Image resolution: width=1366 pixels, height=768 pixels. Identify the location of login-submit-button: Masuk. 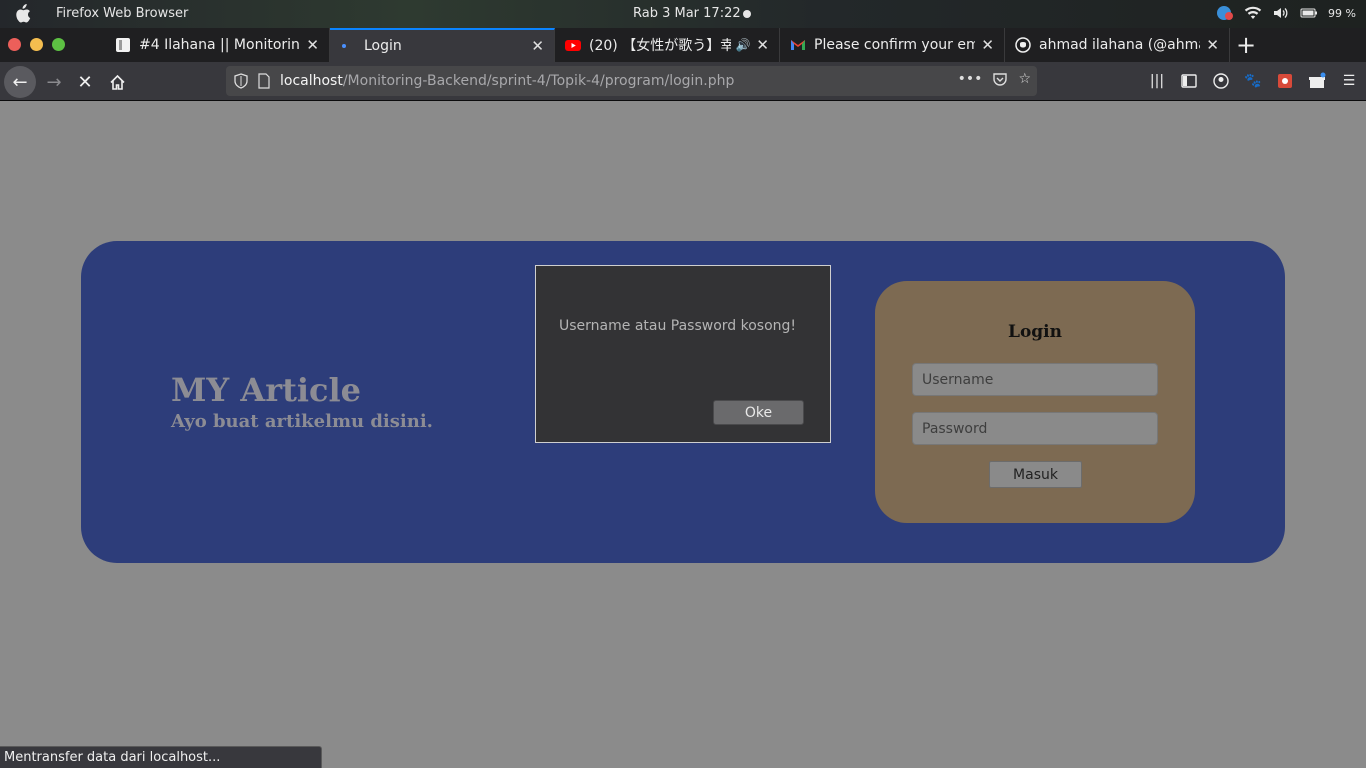
(1035, 474).